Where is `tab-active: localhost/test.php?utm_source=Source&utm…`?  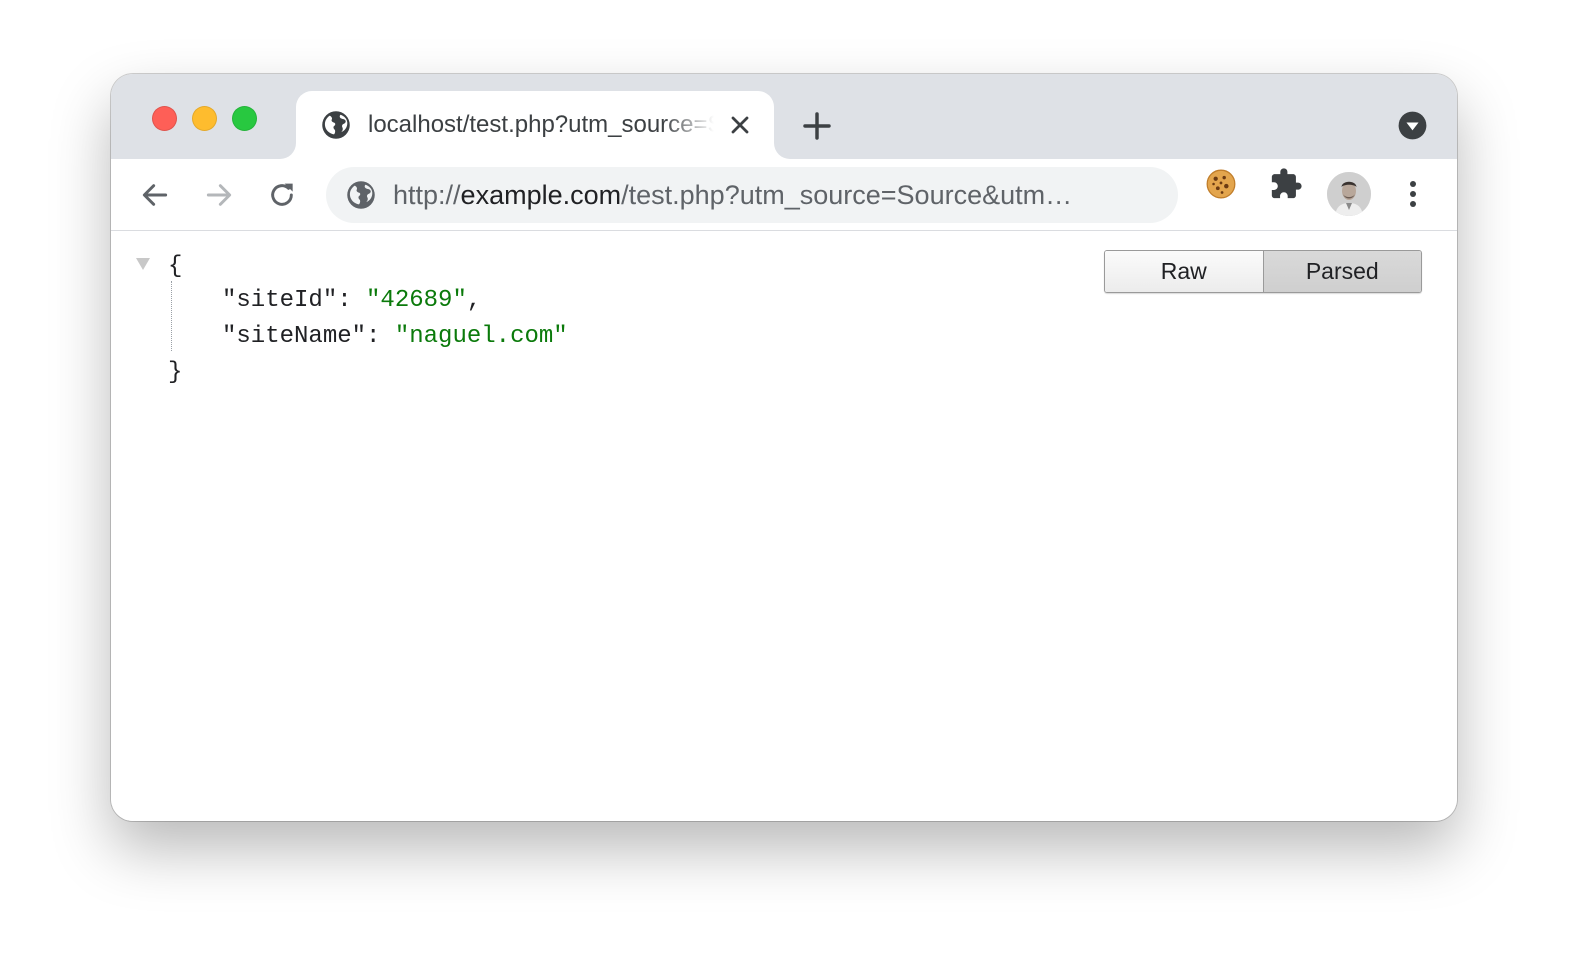 tab-active: localhost/test.php?utm_source=Source&utm… is located at coordinates (535, 125).